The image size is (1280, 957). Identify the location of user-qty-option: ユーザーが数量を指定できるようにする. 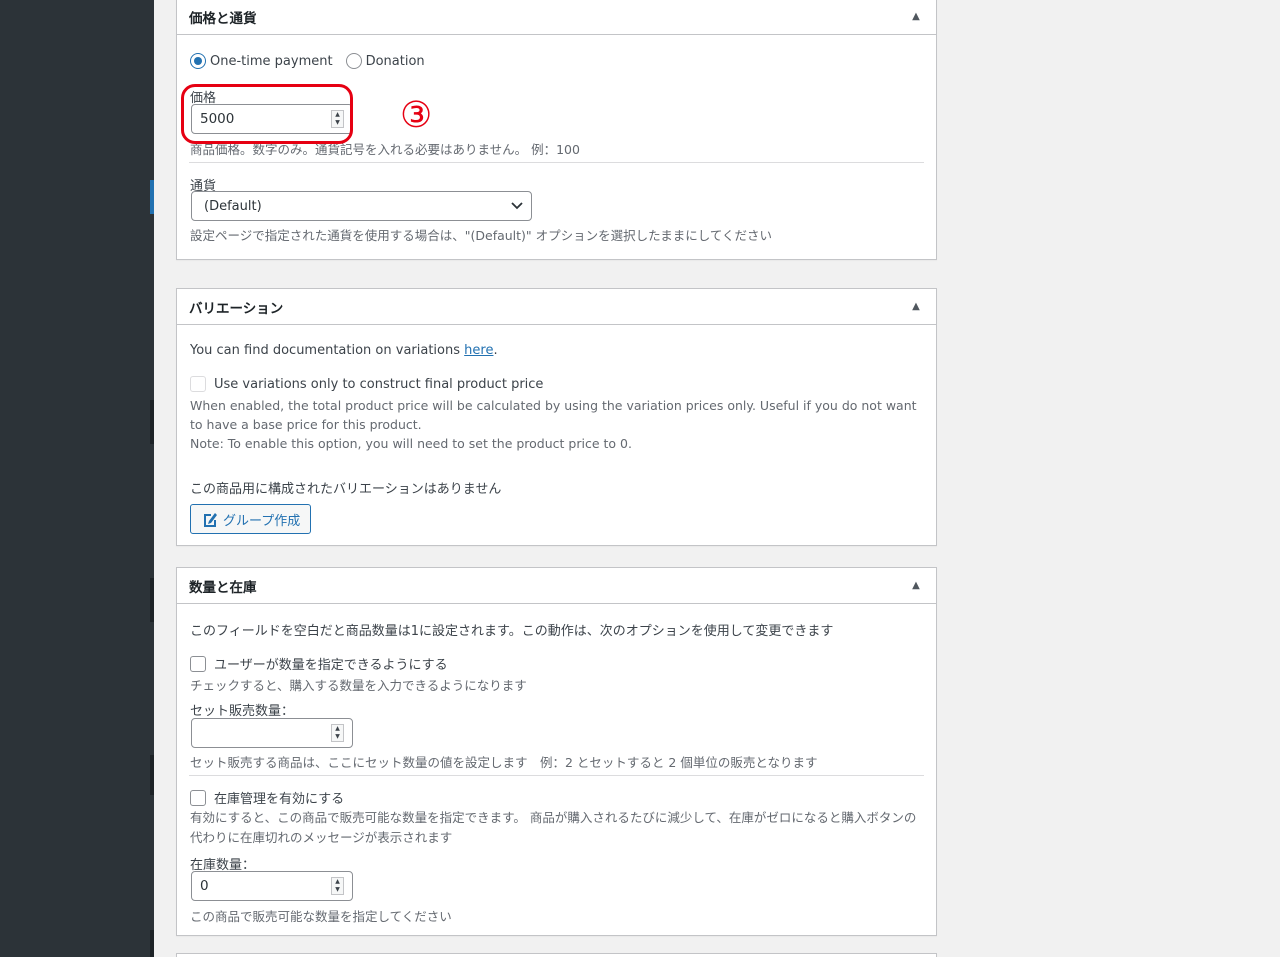
(319, 663).